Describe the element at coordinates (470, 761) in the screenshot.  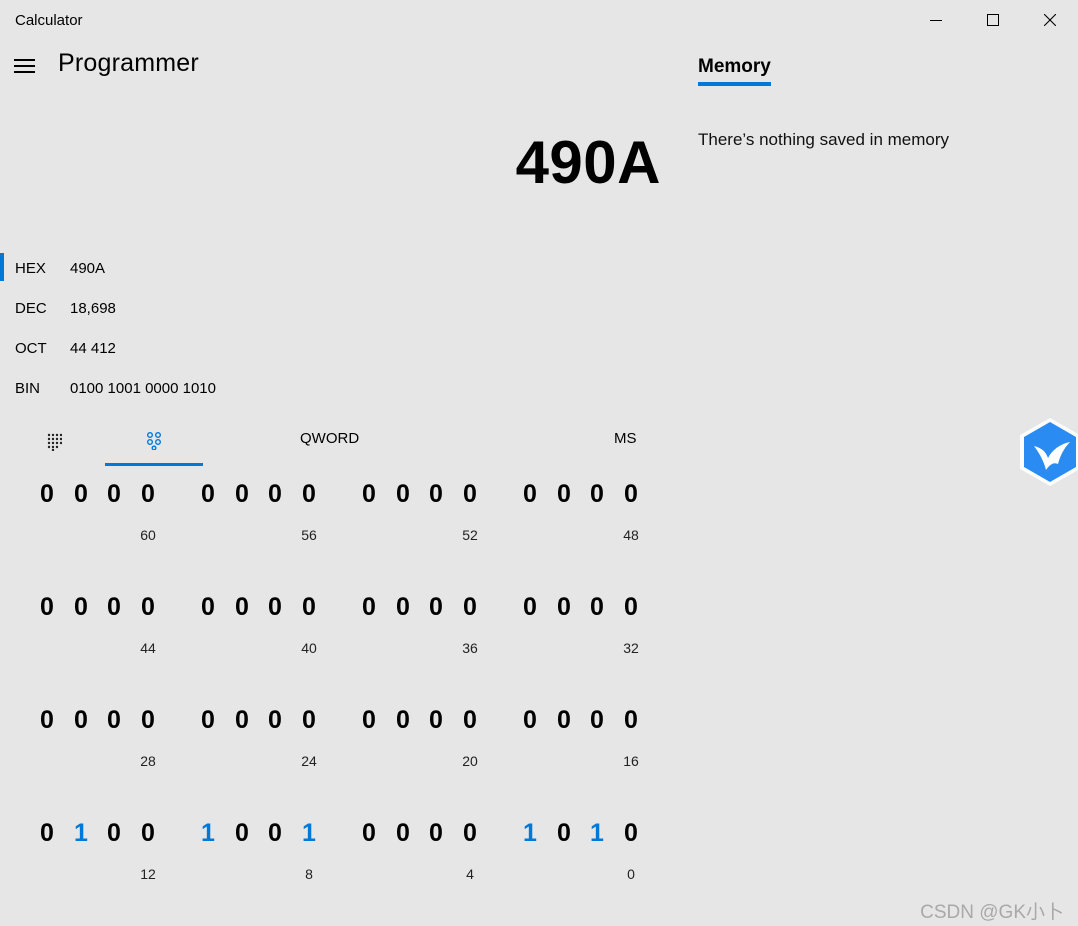
I see `bit-position-label: 20` at that location.